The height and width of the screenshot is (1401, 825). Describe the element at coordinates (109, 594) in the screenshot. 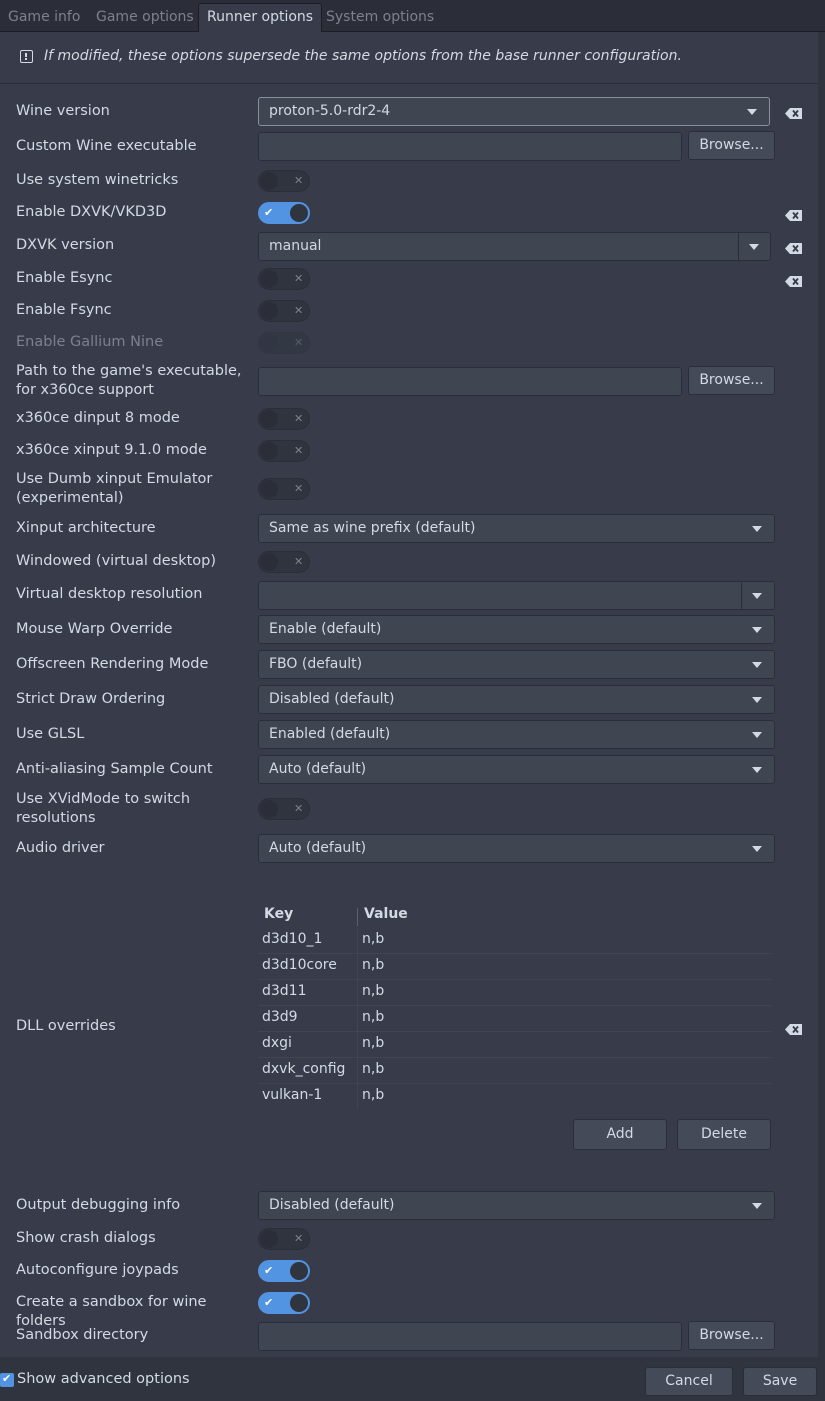

I see `desktop-res-label: Virtual desktop resolution` at that location.